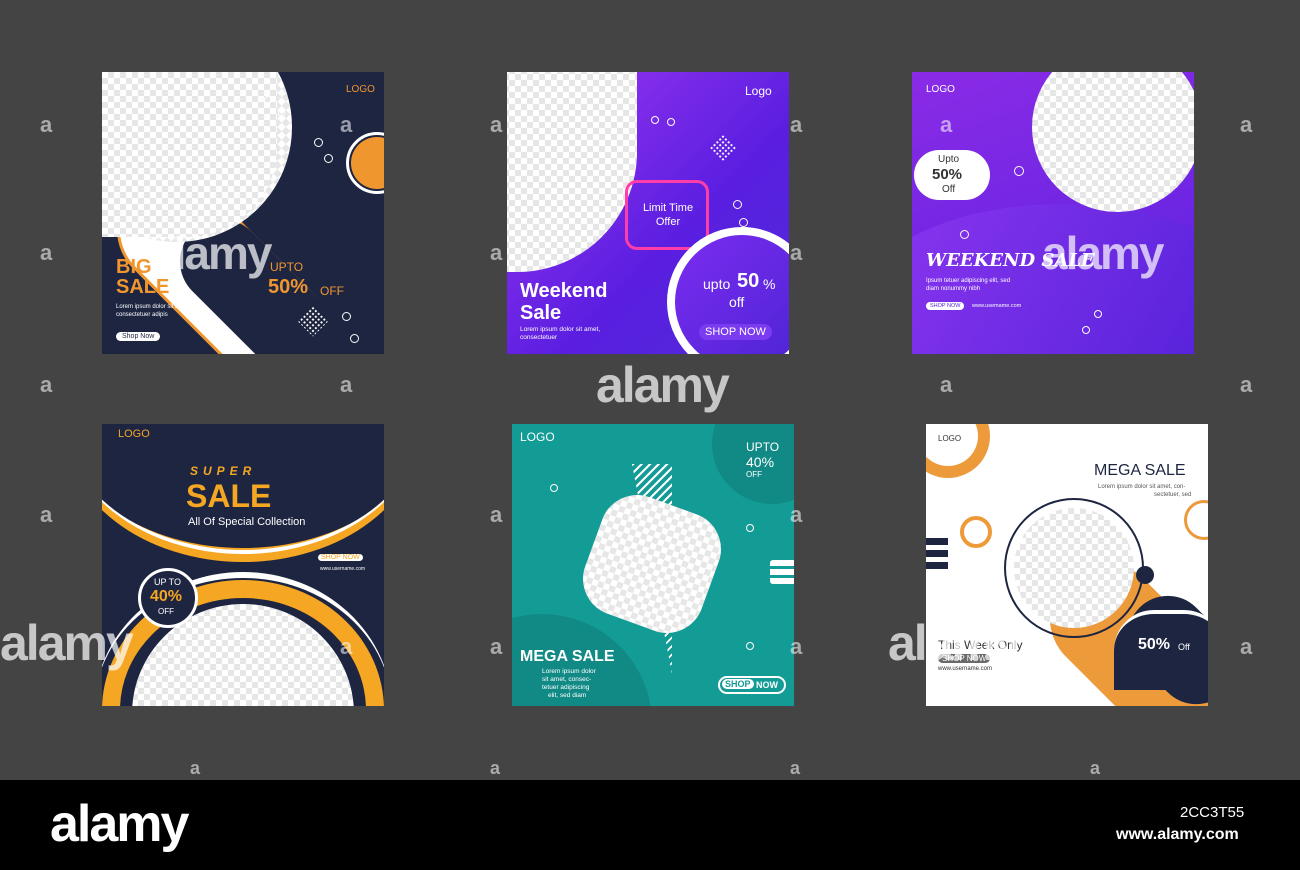  What do you see at coordinates (958, 451) in the screenshot?
I see `orange-arc-top-left` at bounding box center [958, 451].